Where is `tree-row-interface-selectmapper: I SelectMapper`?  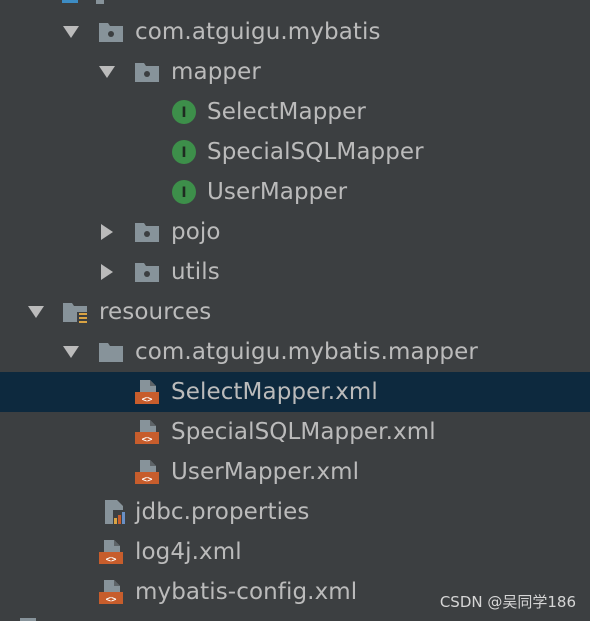 tree-row-interface-selectmapper: I SelectMapper is located at coordinates (295, 112).